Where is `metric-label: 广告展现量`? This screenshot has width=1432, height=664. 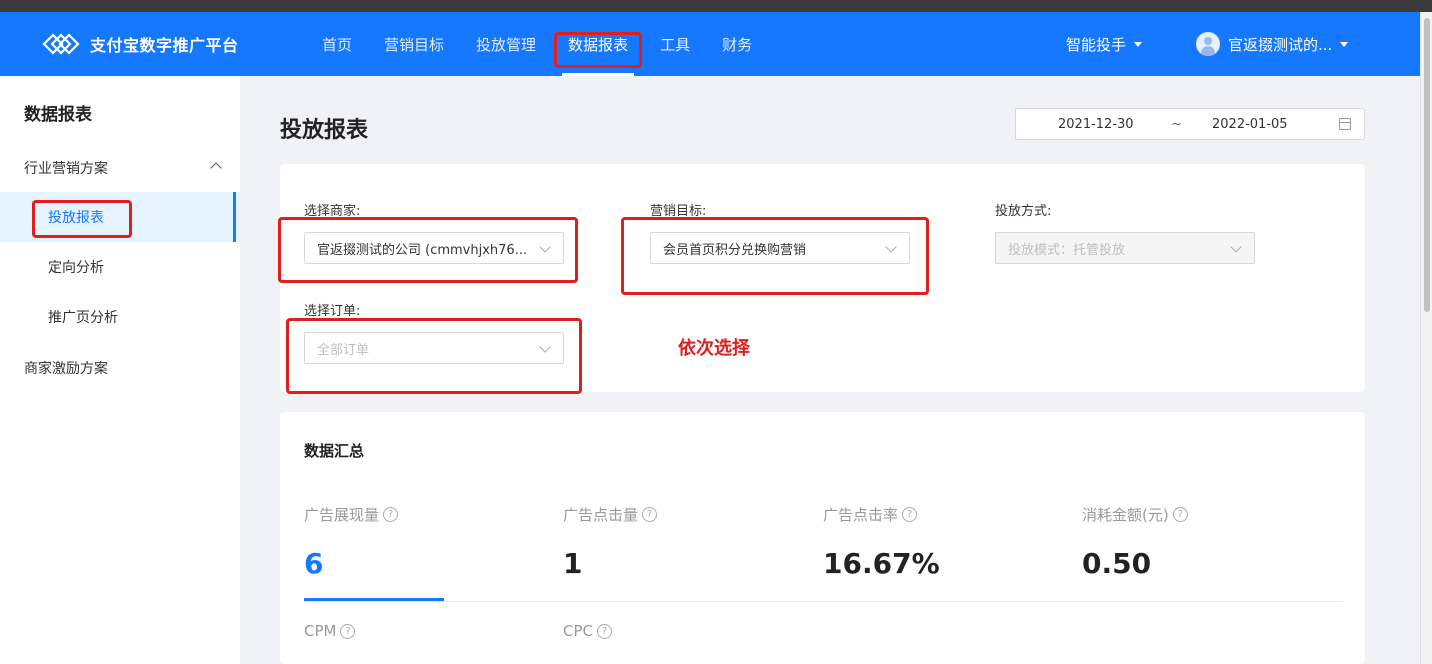 metric-label: 广告展现量 is located at coordinates (342, 515).